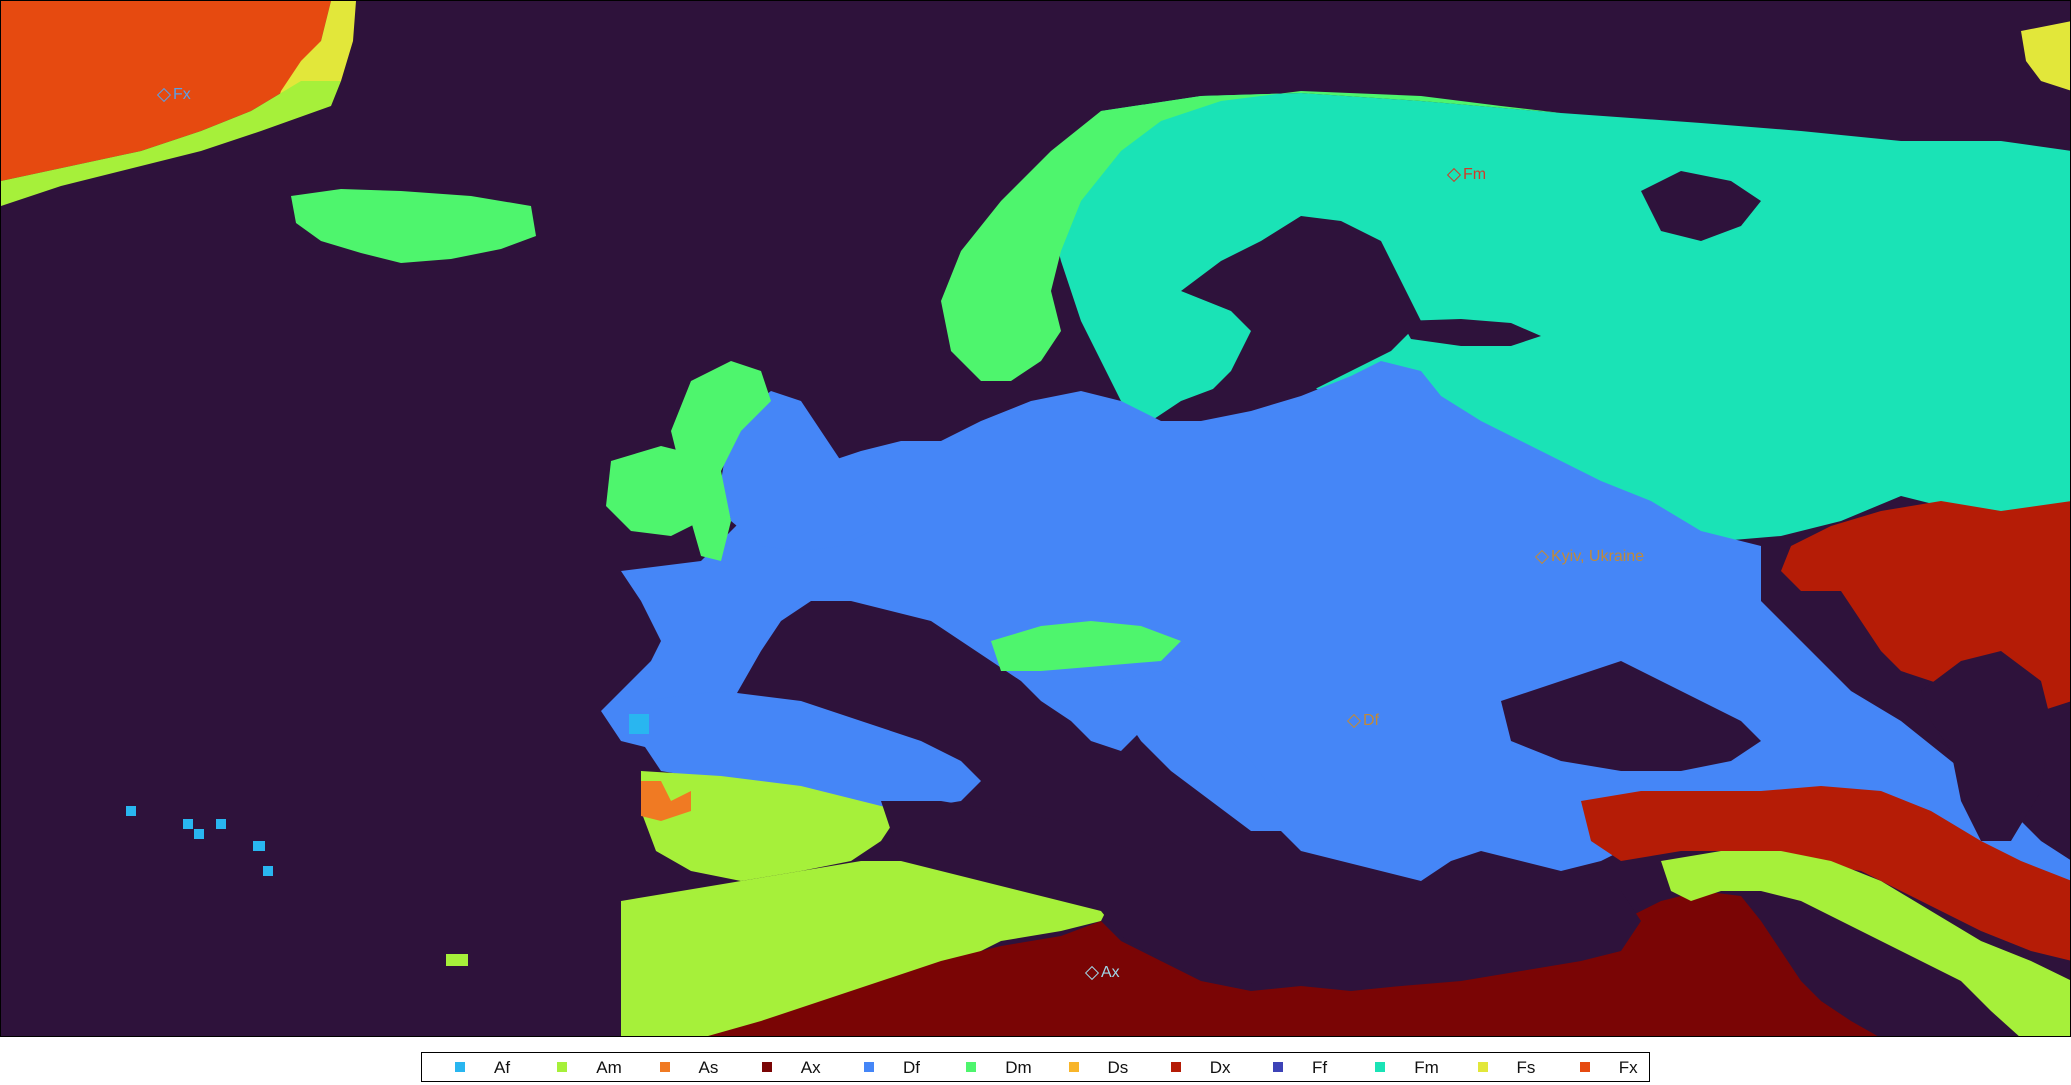 This screenshot has height=1085, width=2071. I want to click on map-label-fx: Fx, so click(173, 94).